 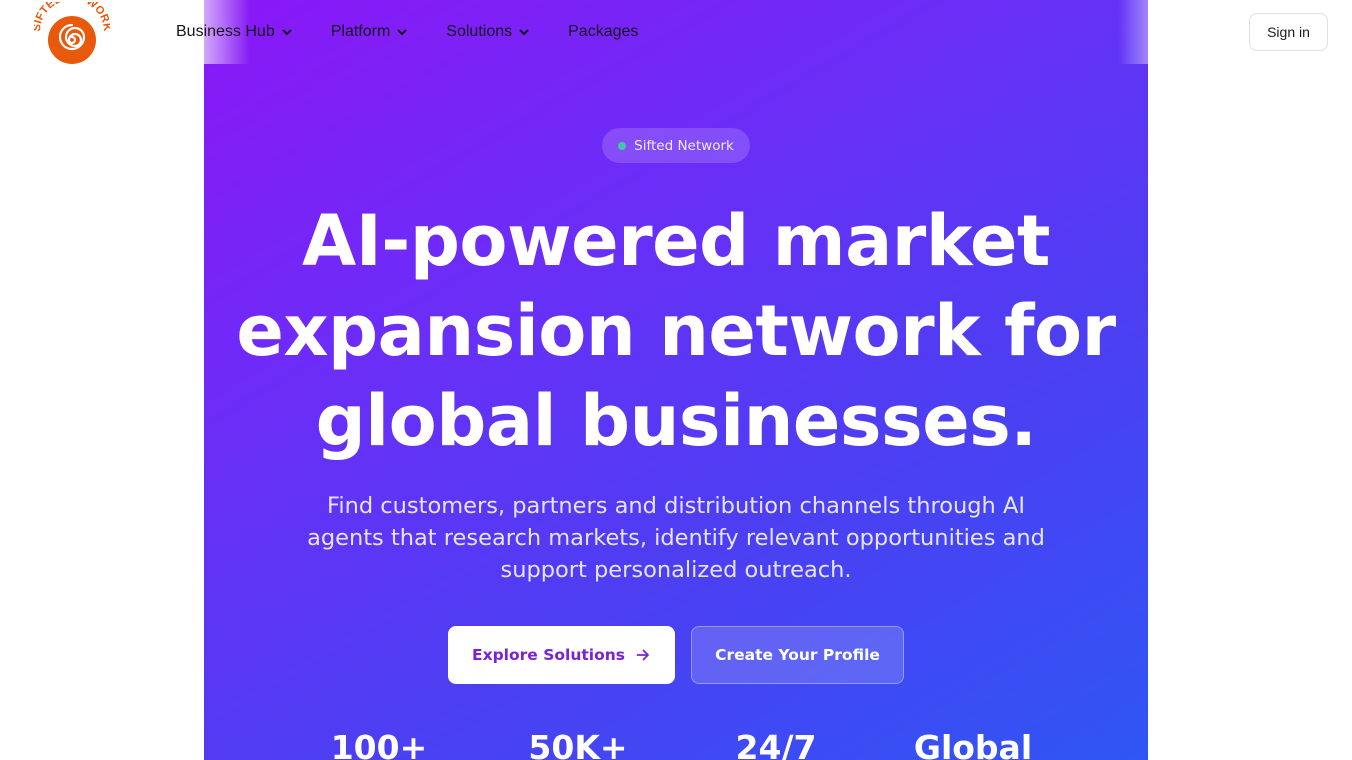 I want to click on nav-item-business-hub: Business Hub, so click(x=234, y=32).